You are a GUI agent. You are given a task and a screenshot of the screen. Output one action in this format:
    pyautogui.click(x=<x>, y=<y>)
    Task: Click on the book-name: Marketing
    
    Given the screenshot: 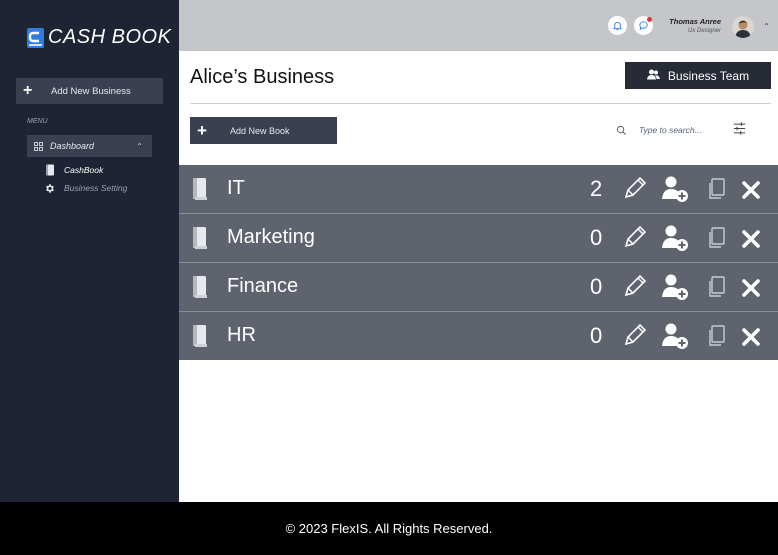 What is the action you would take?
    pyautogui.click(x=271, y=237)
    